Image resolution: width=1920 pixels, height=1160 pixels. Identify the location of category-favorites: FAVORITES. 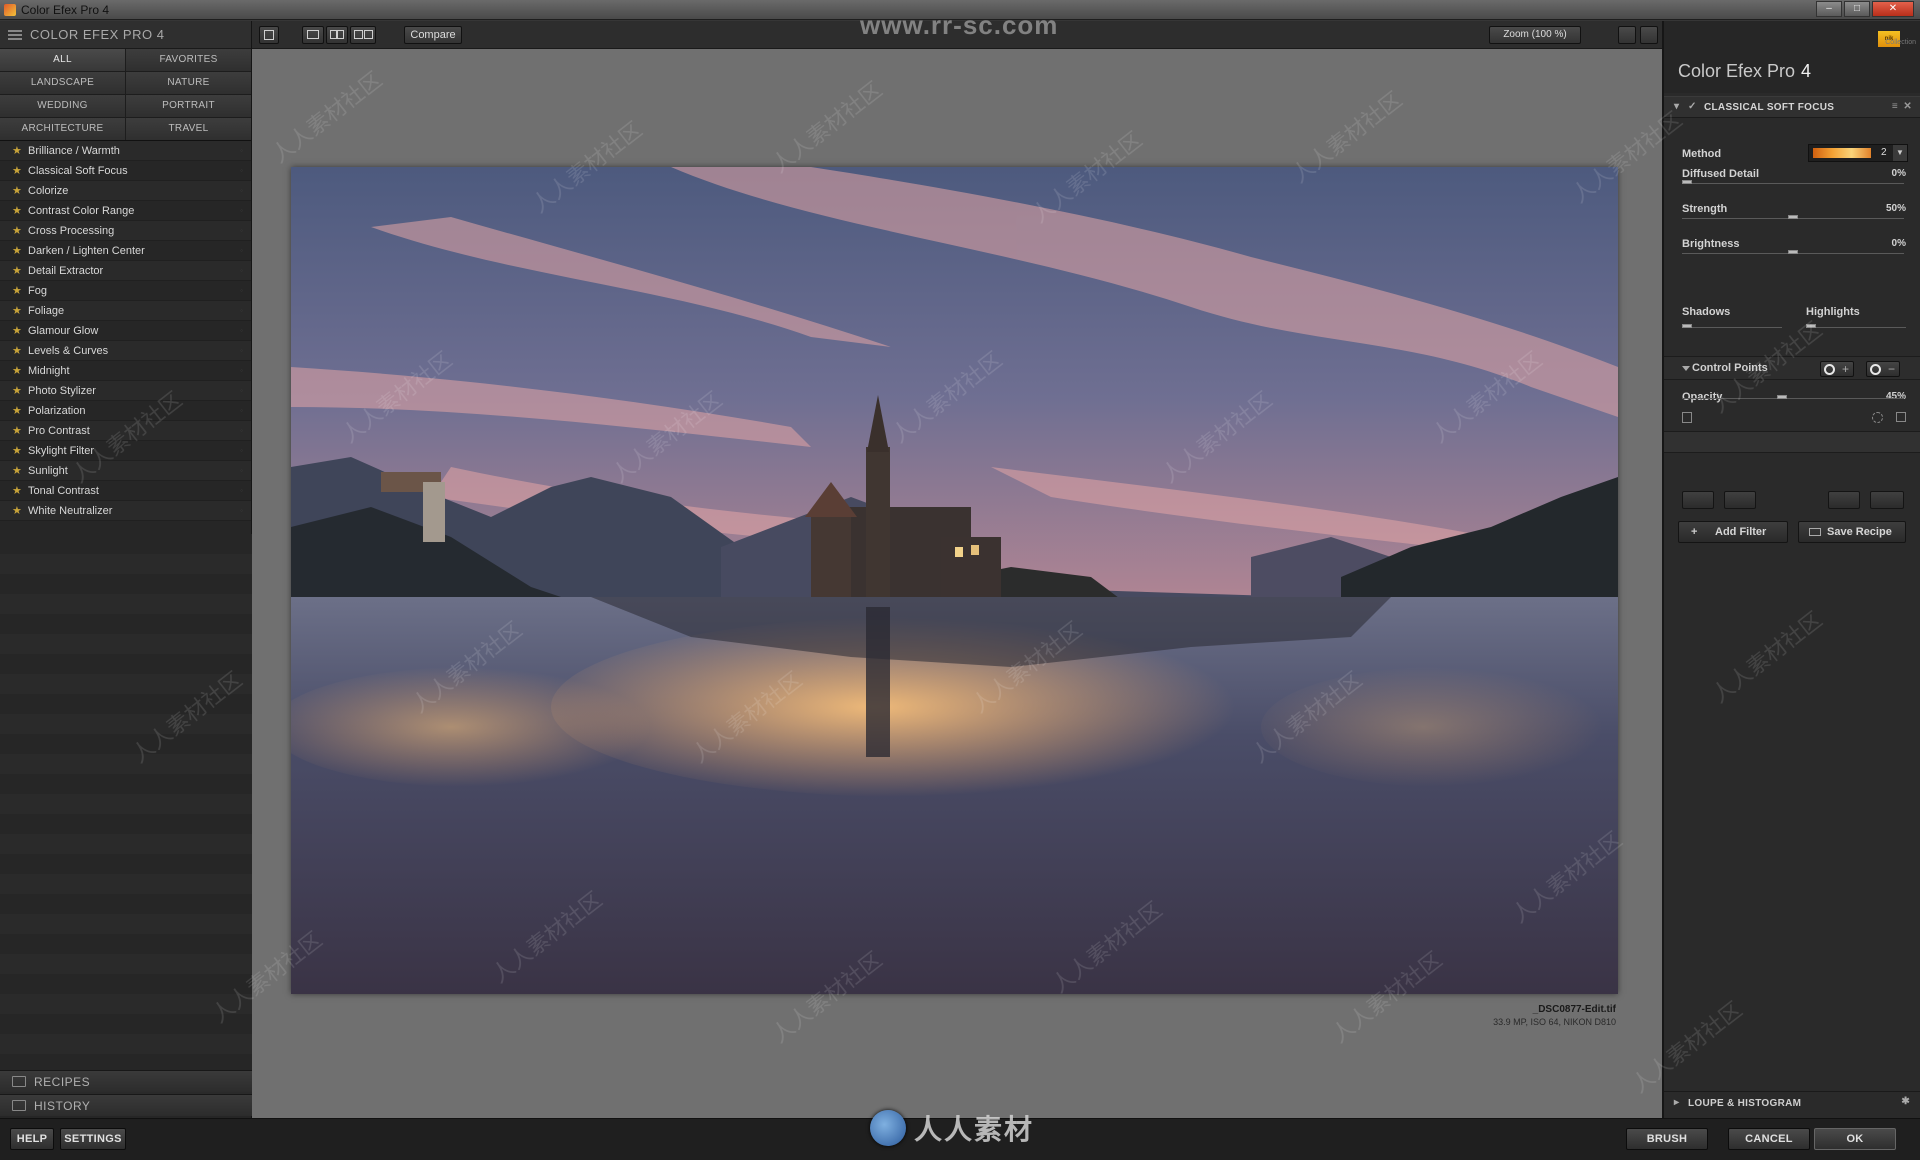
(188, 60).